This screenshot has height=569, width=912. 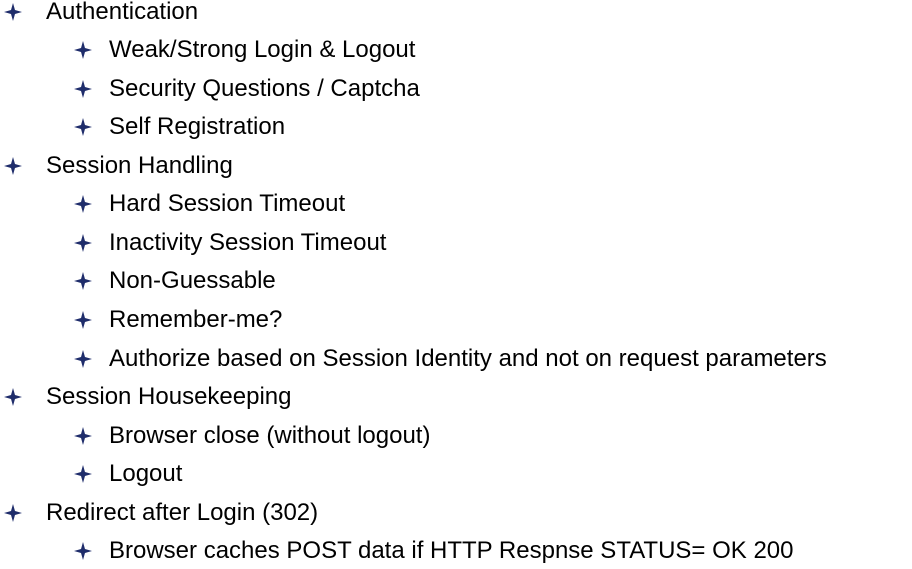 I want to click on list-item-label: Security Questions / Captcha, so click(x=264, y=88).